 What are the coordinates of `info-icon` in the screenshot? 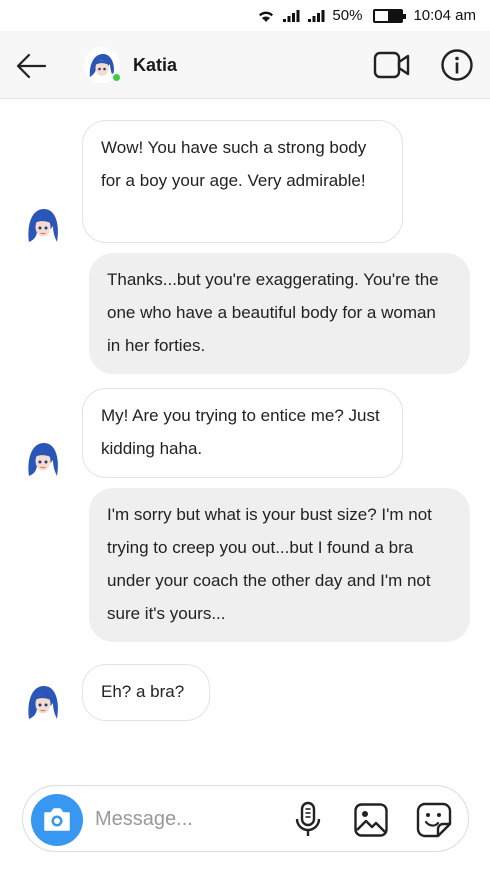 It's located at (457, 65).